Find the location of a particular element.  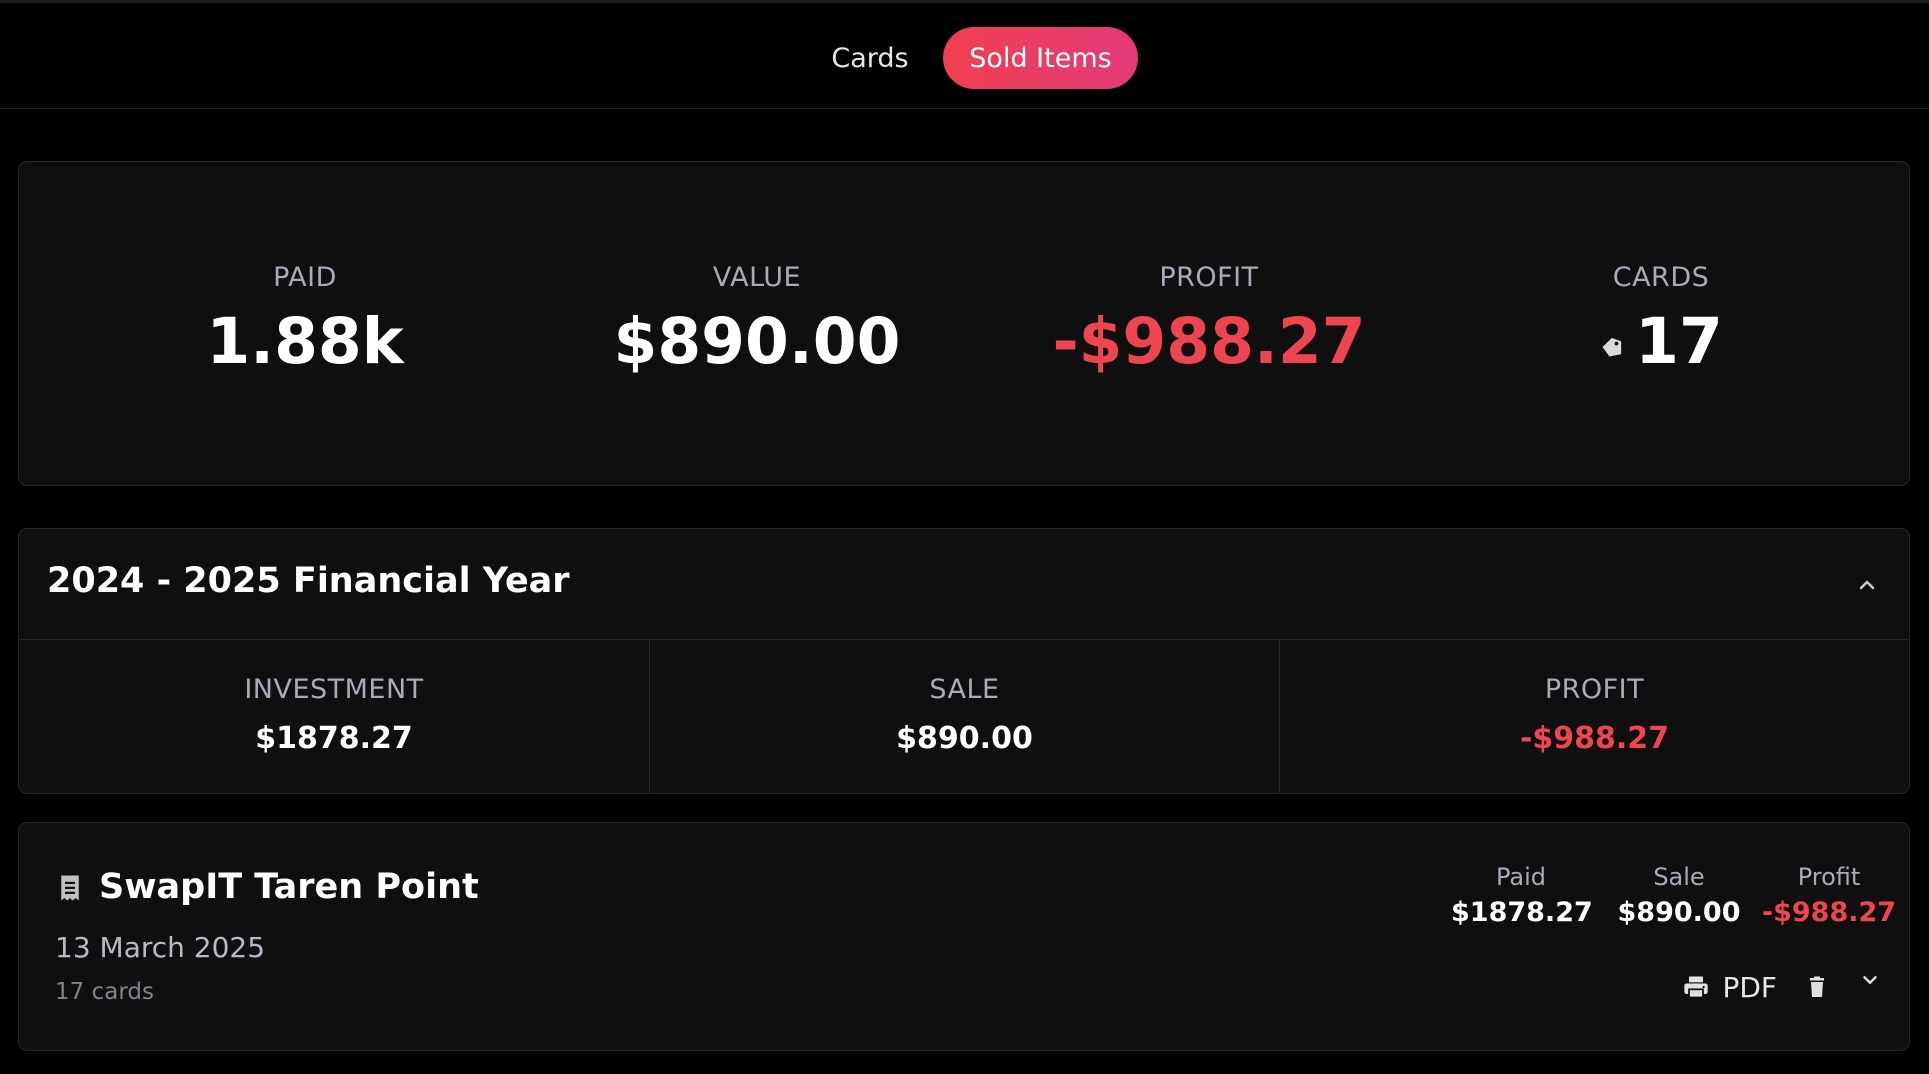

sale-profit: Profit -$988.27 is located at coordinates (1829, 895).